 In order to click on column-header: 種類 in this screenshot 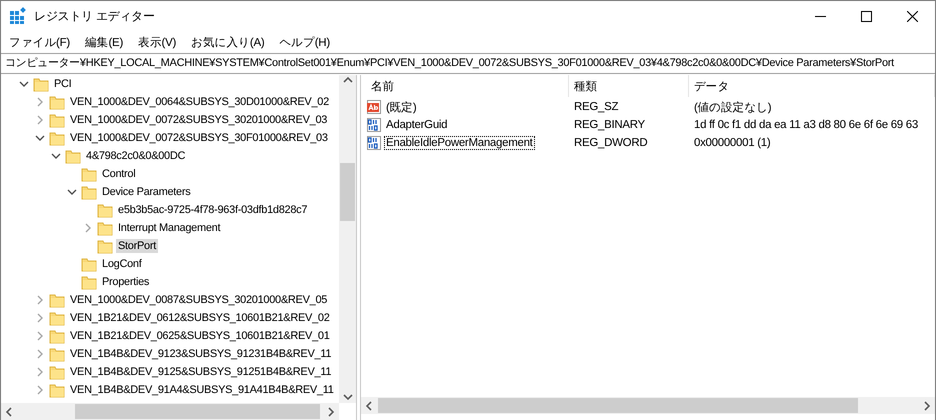, I will do `click(629, 86)`.